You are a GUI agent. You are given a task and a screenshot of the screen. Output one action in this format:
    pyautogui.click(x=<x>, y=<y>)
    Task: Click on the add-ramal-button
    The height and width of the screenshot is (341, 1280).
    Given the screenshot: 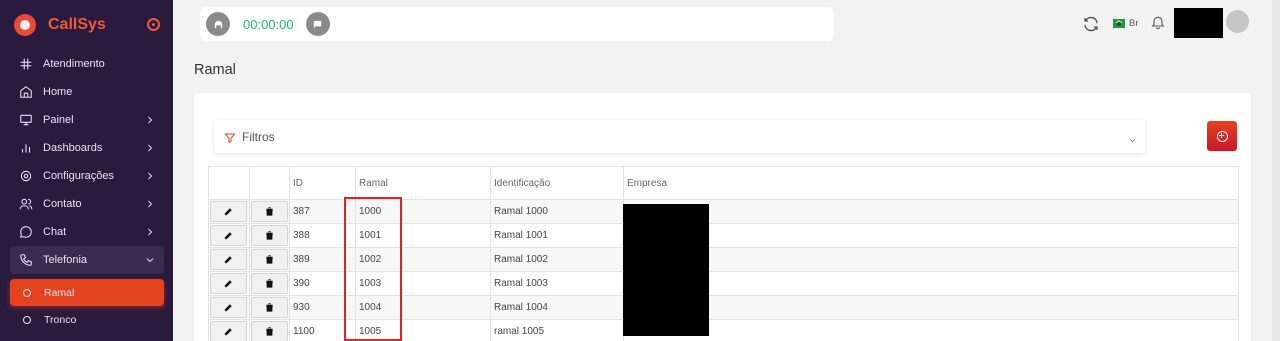 What is the action you would take?
    pyautogui.click(x=1222, y=136)
    